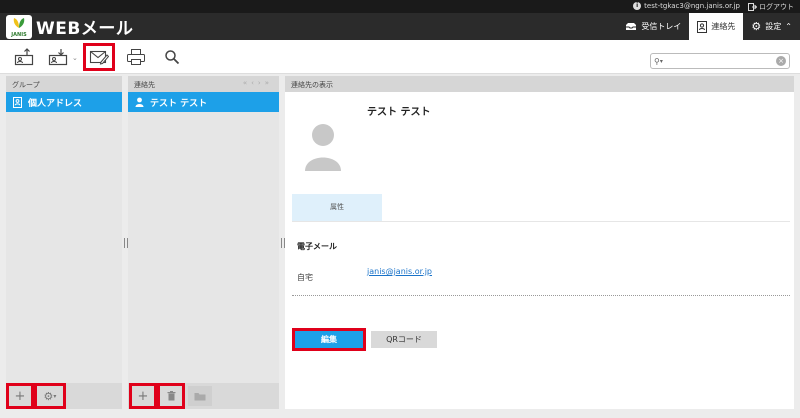 Image resolution: width=800 pixels, height=418 pixels. I want to click on folder-icon, so click(200, 396).